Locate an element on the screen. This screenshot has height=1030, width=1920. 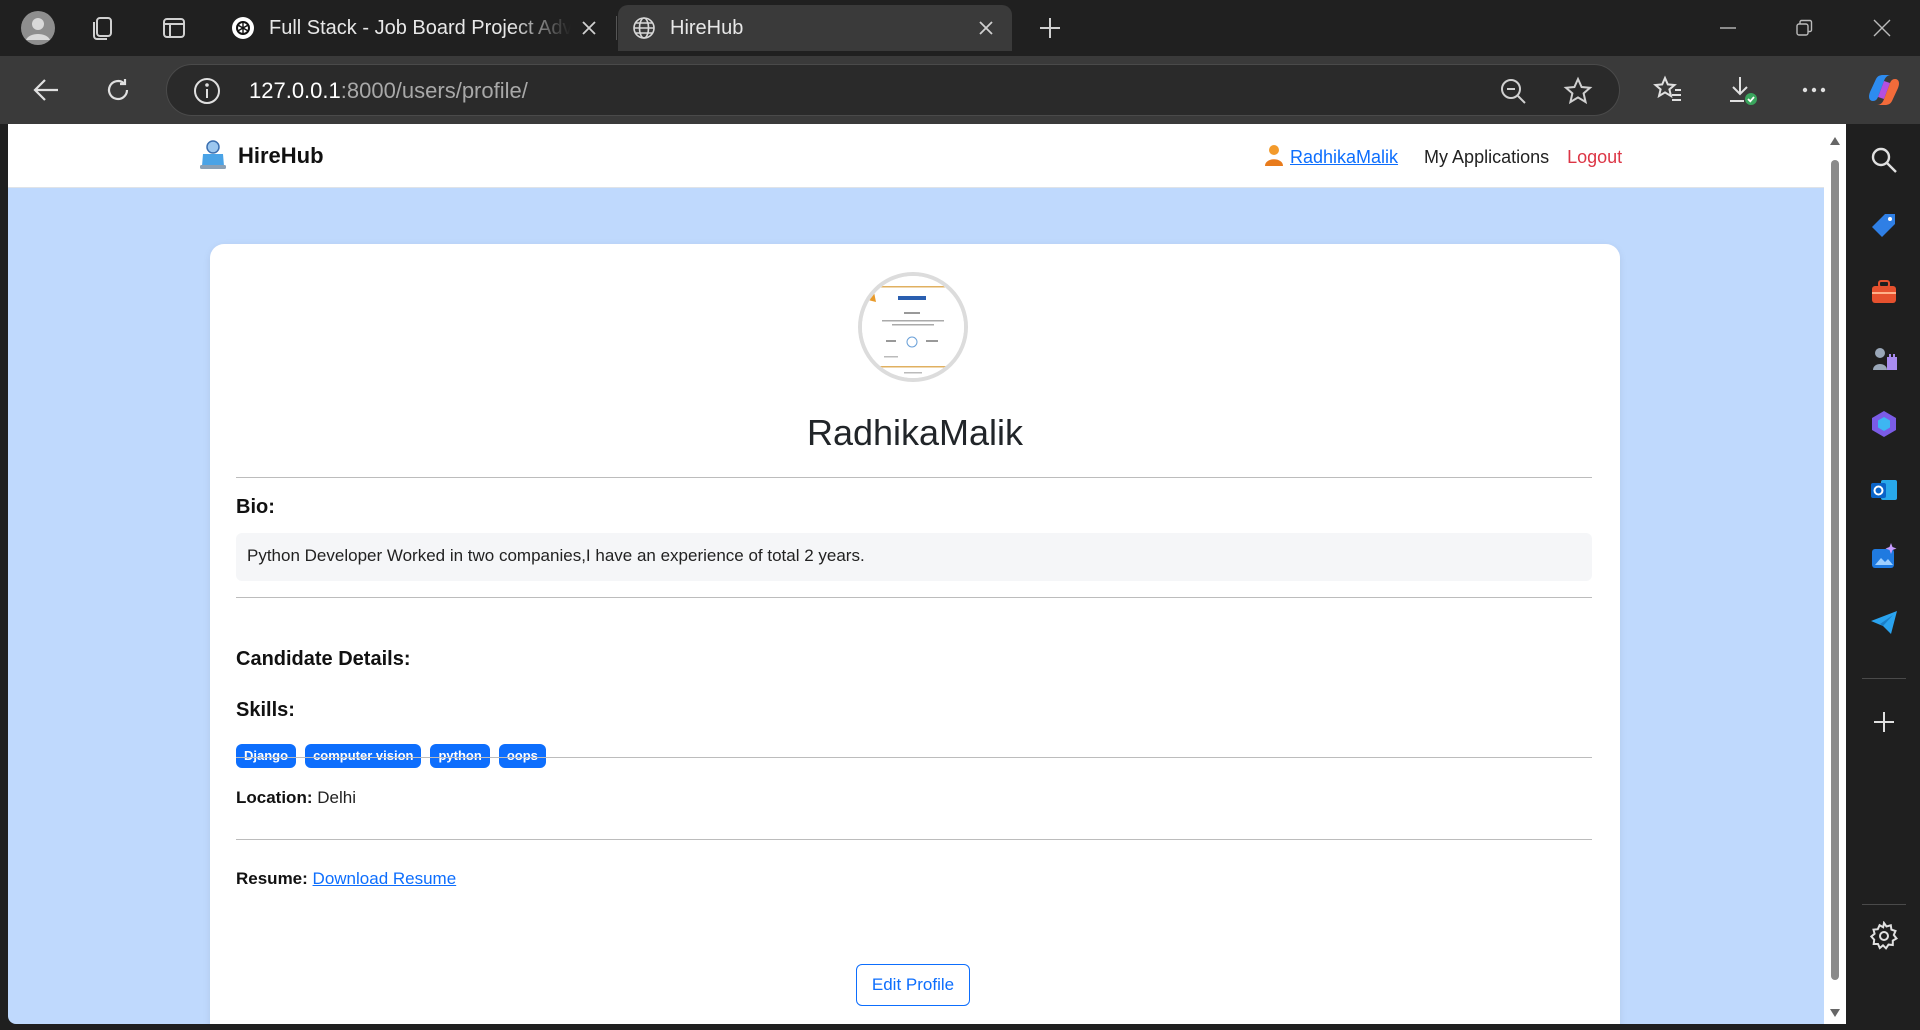
nav-my-applications-link: My Applications is located at coordinates (1486, 157).